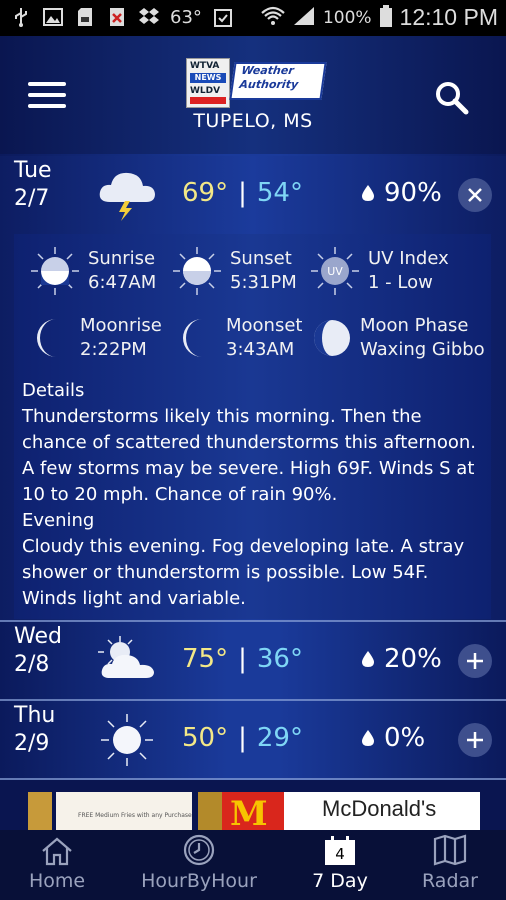  What do you see at coordinates (273, 18) in the screenshot?
I see `wifi-icon` at bounding box center [273, 18].